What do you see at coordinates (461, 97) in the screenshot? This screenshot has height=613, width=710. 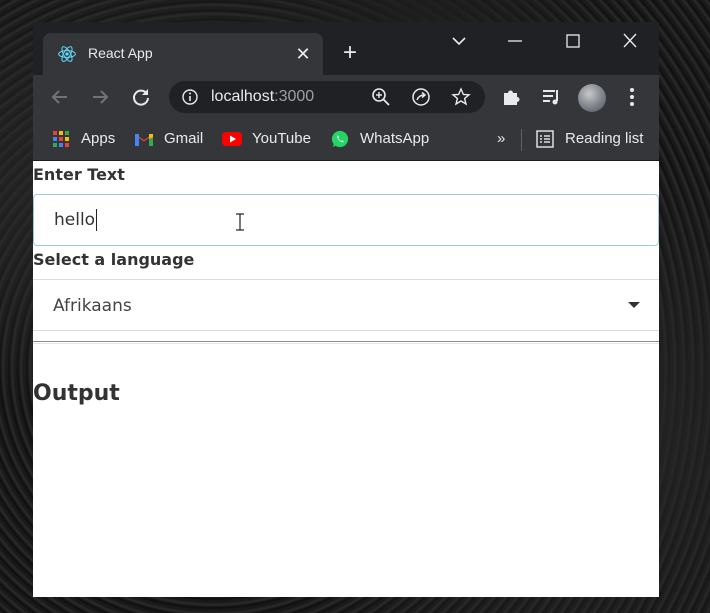 I see `bookmark-star-icon` at bounding box center [461, 97].